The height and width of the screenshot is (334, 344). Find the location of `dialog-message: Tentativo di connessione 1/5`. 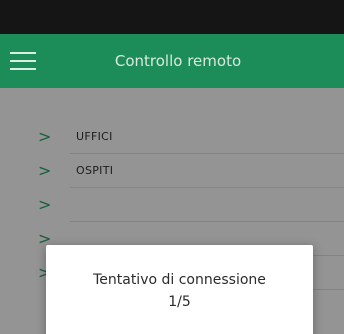

dialog-message: Tentativo di connessione 1/5 is located at coordinates (179, 291).